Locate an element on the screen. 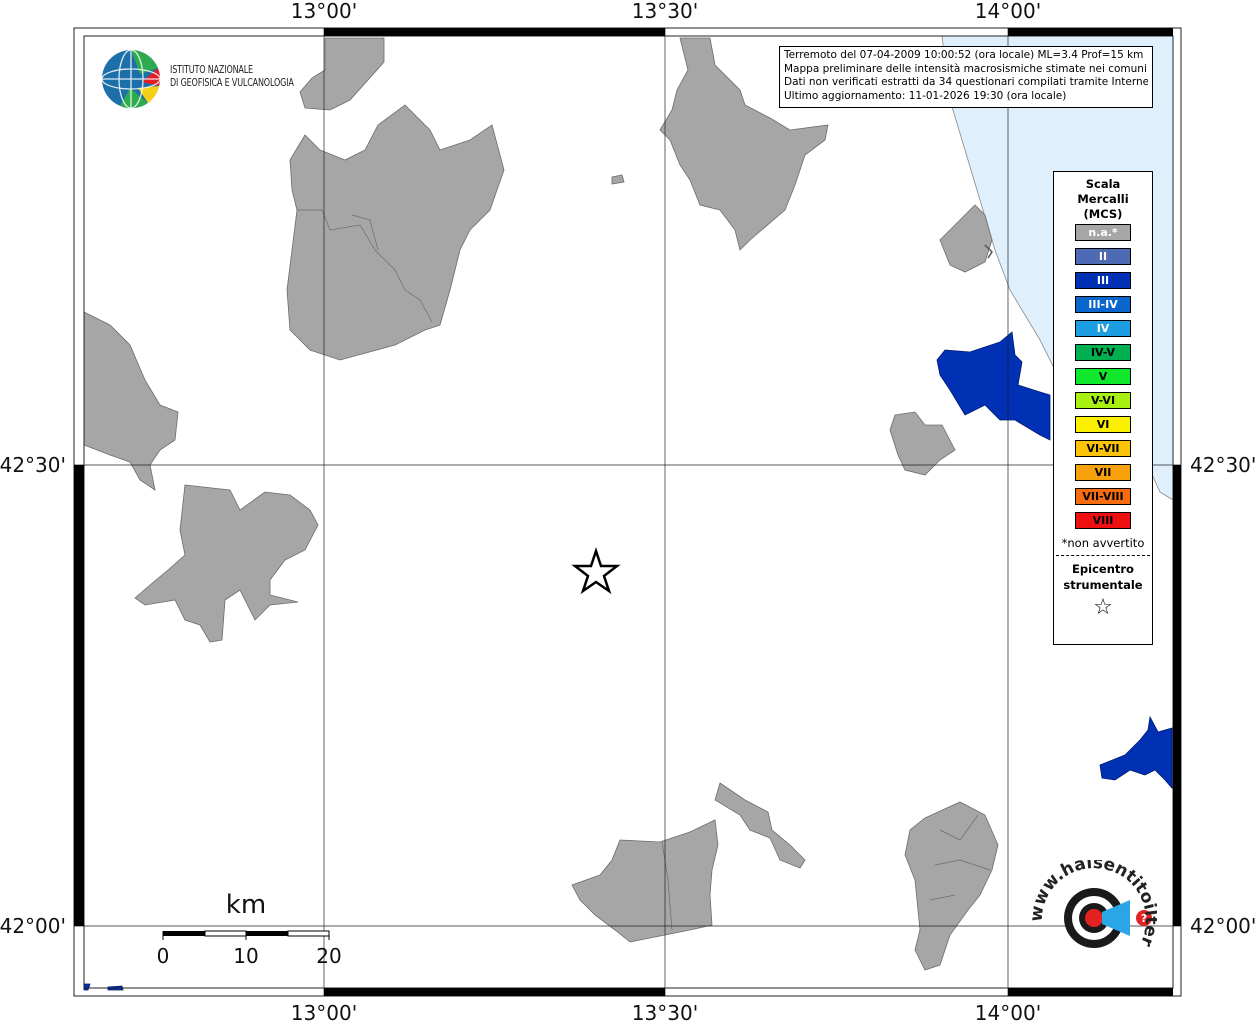 This screenshot has width=1255, height=1024. scale-bar-tick: 10 is located at coordinates (245, 956).